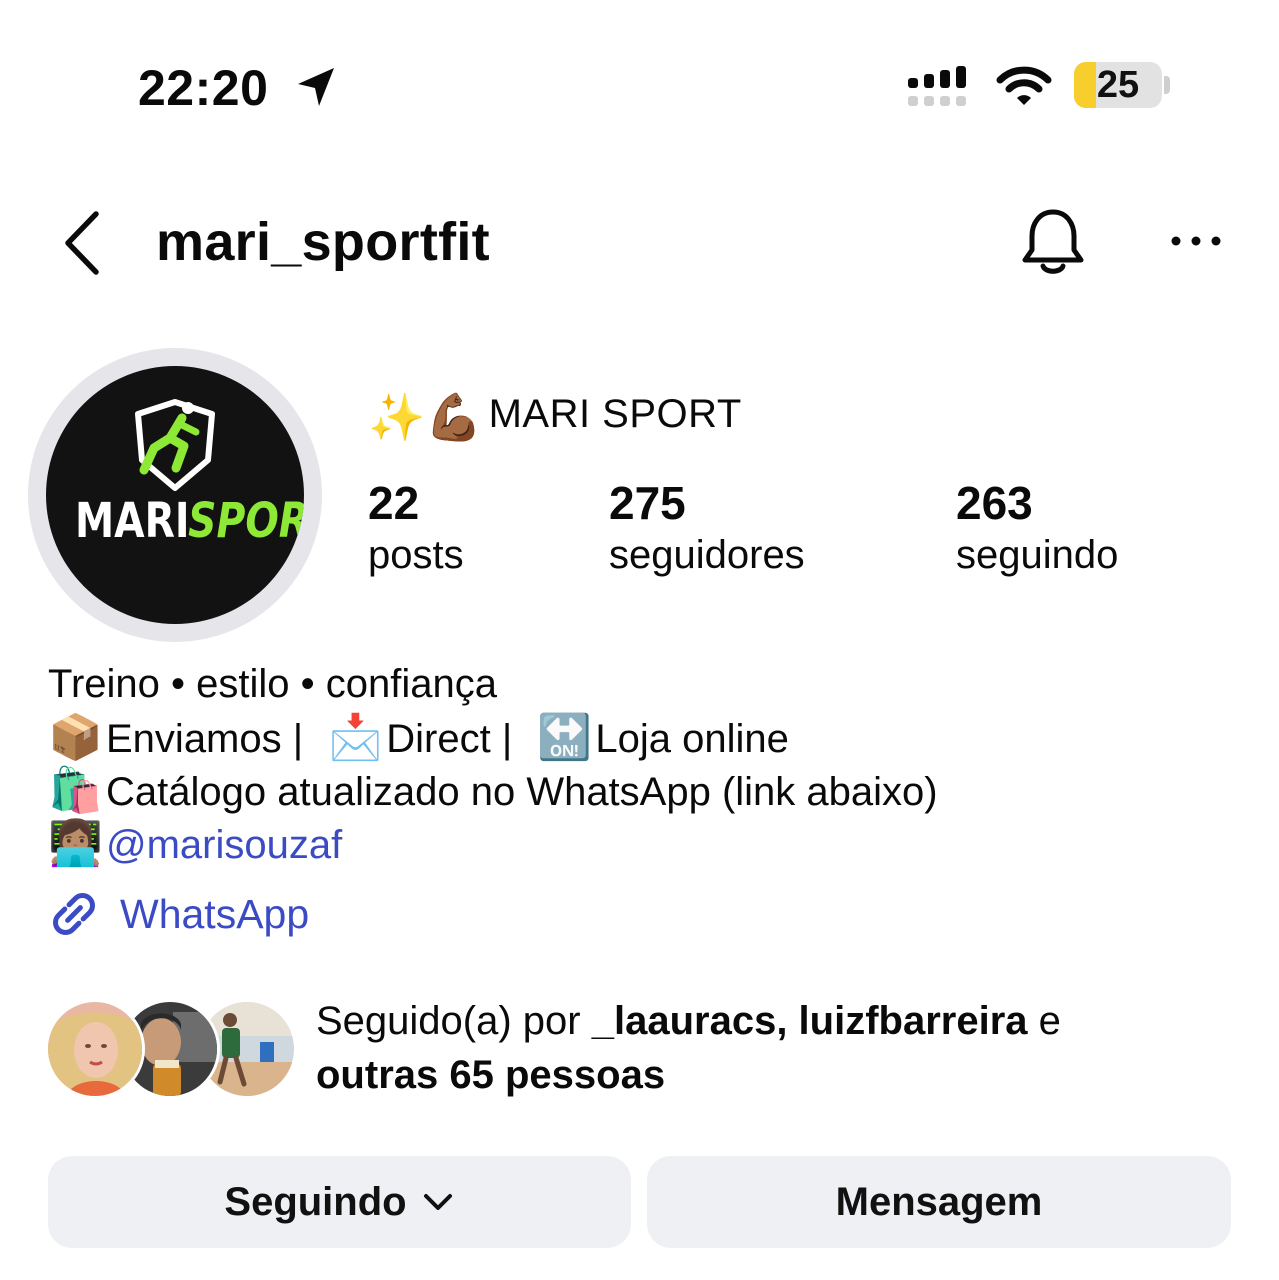 The image size is (1279, 1280). Describe the element at coordinates (707, 528) in the screenshot. I see `stat-followers: 275 seguidores` at that location.